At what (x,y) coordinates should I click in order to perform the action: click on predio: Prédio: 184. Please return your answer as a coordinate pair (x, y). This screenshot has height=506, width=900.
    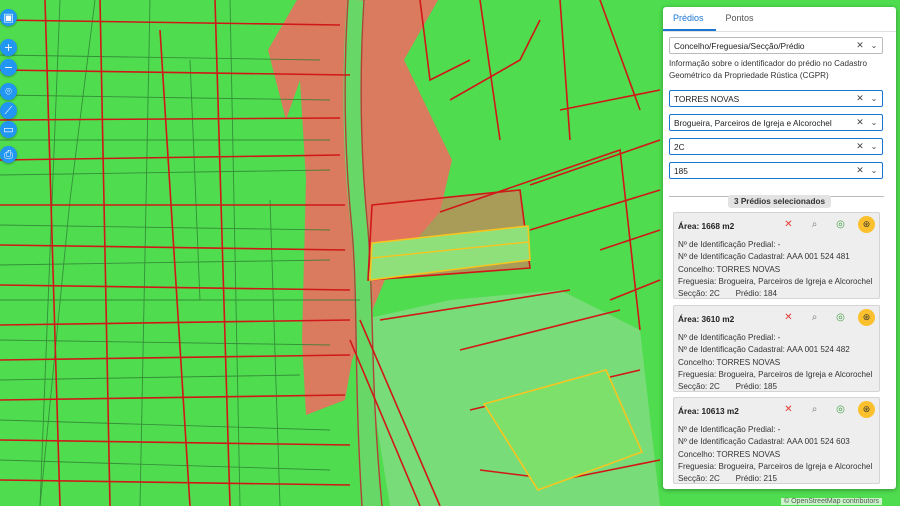
    Looking at the image, I should click on (756, 294).